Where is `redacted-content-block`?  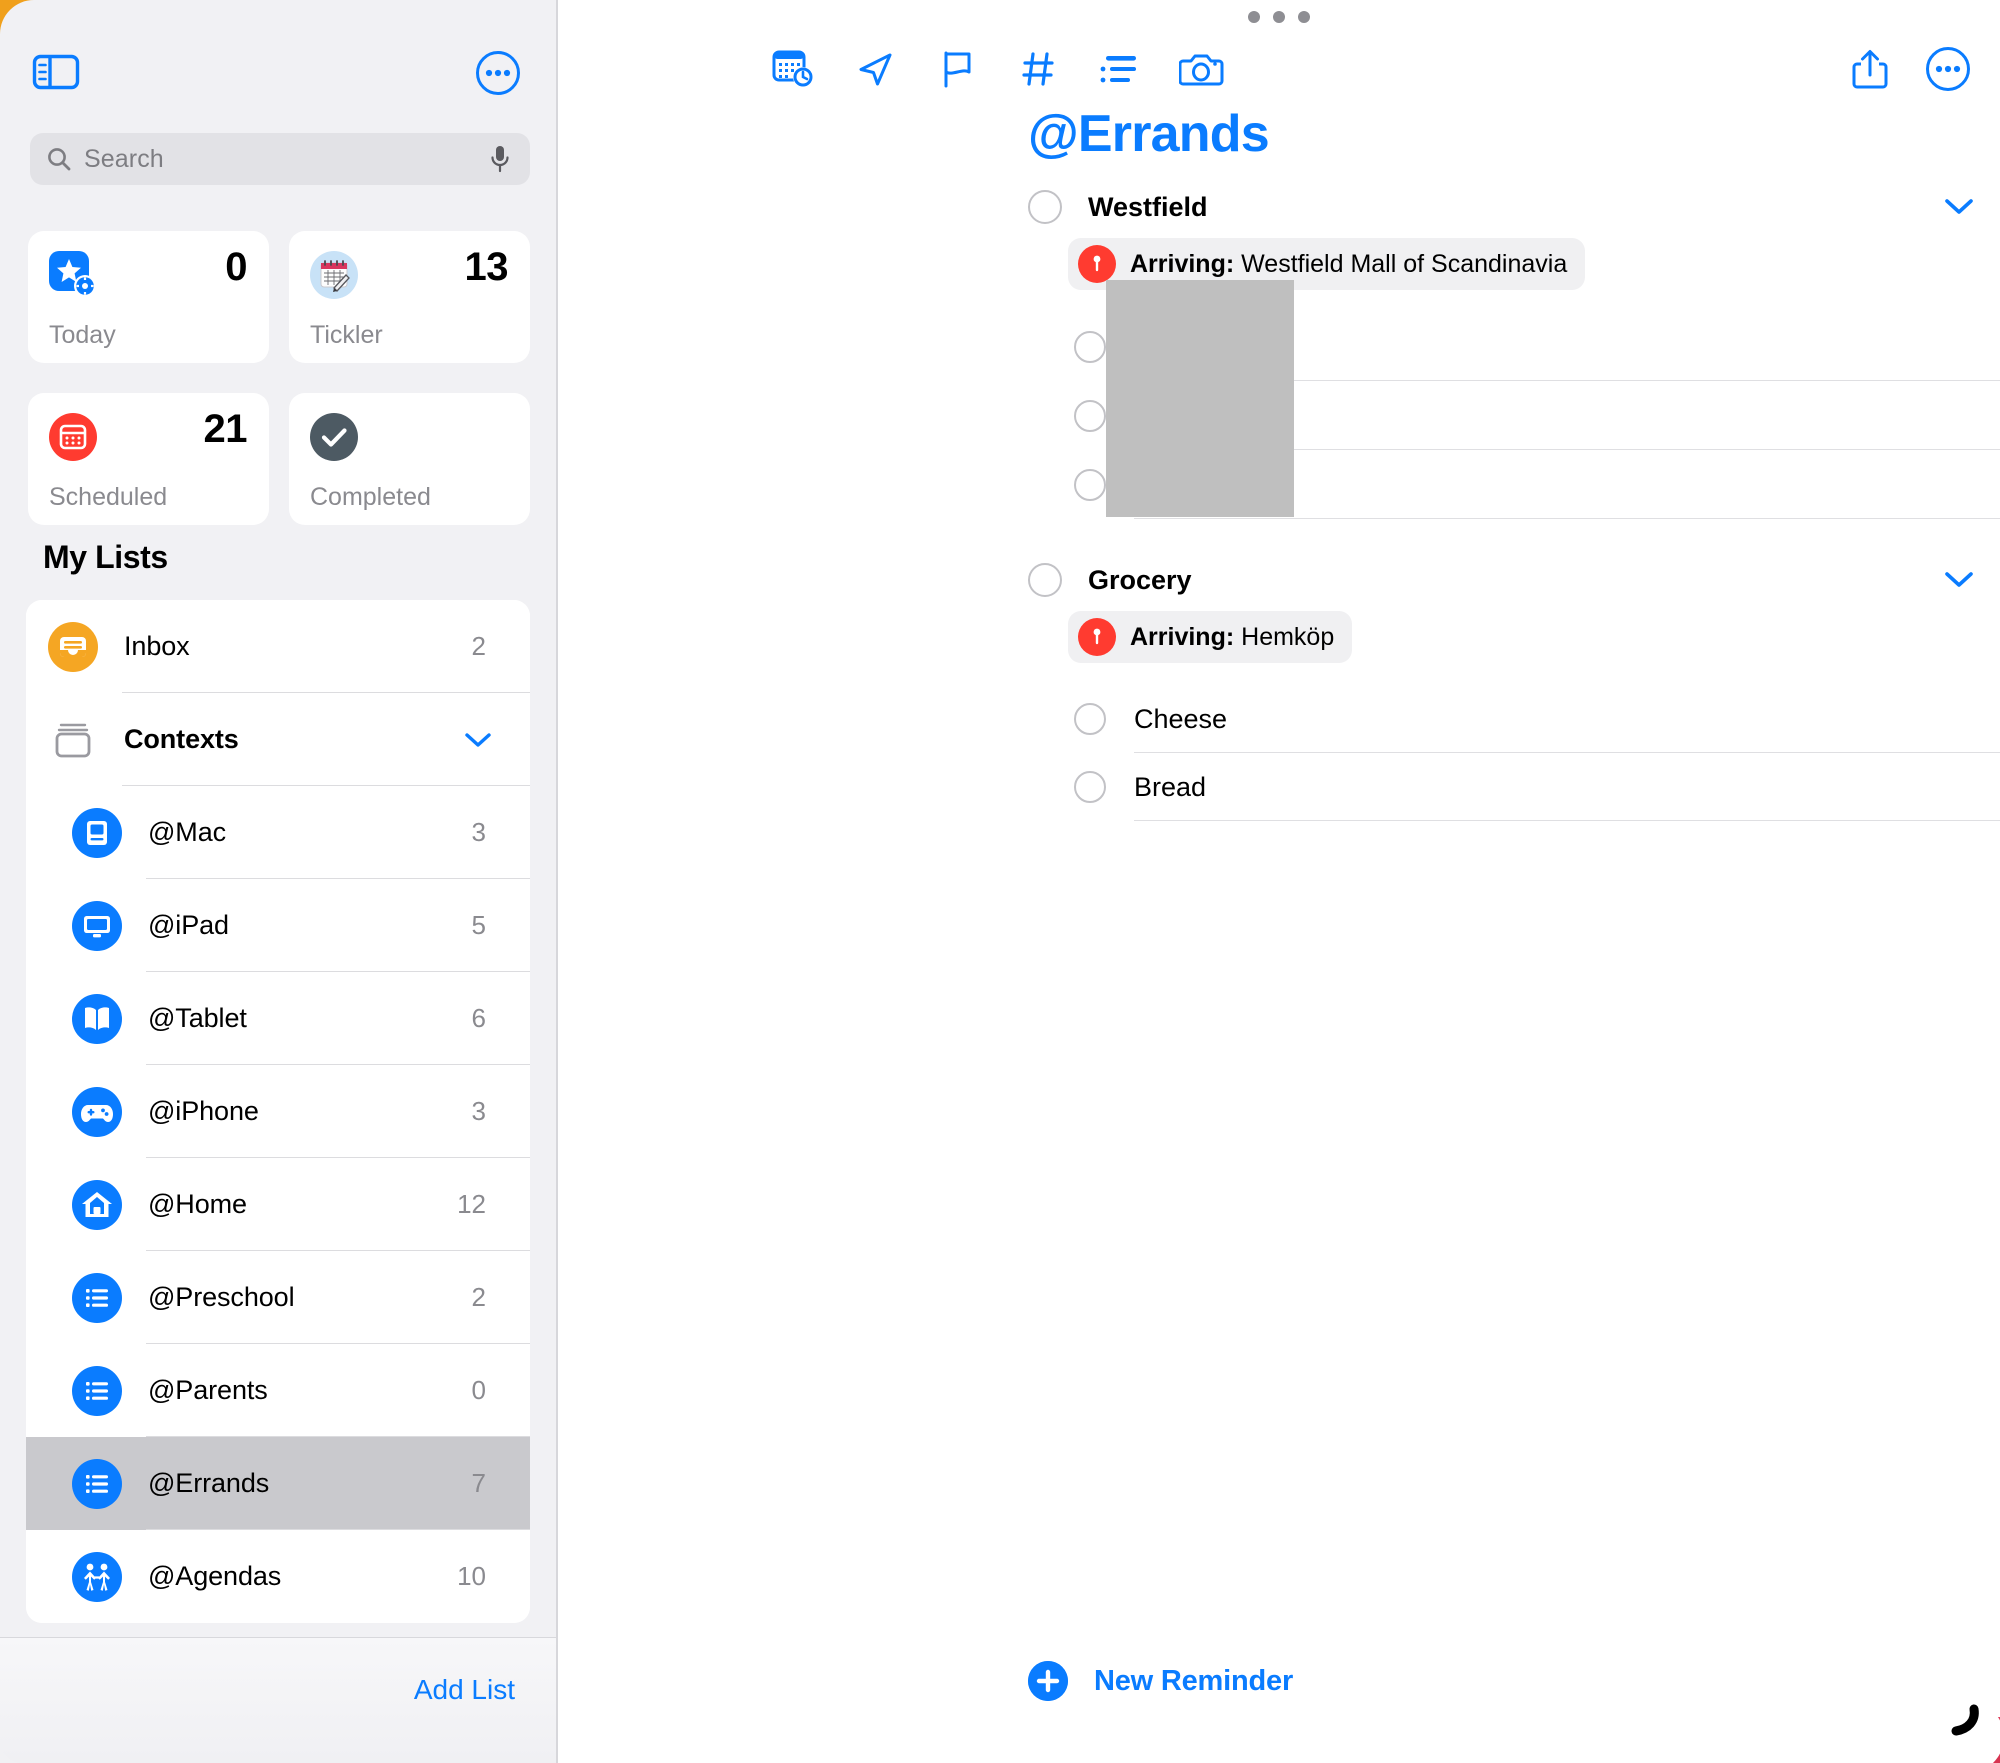
redacted-content-block is located at coordinates (1200, 398).